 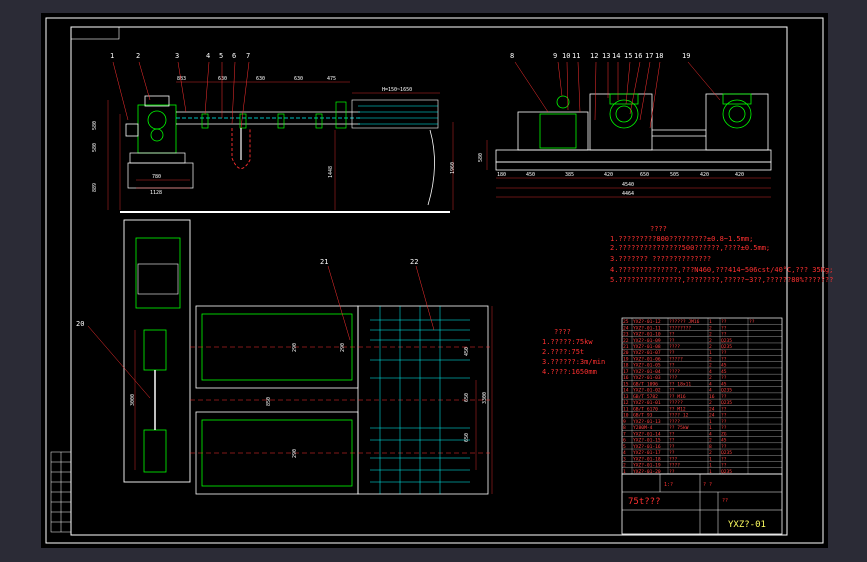 I want to click on bom-cell: ?????, so click(x=676, y=403).